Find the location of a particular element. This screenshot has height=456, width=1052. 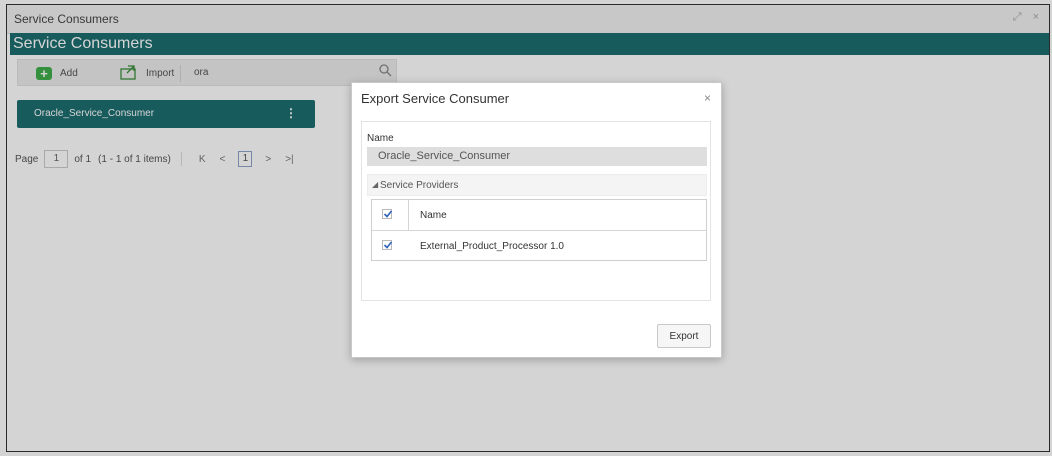

row-checkbox-cell is located at coordinates (390, 246).